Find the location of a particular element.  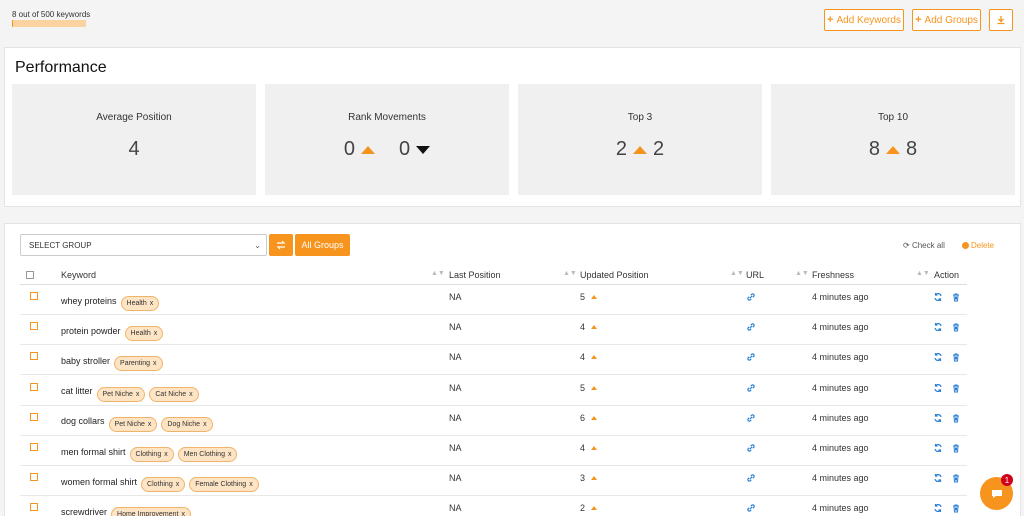

keyword-cell: men formal shirt Clothing x Men Clothing x is located at coordinates (149, 451).